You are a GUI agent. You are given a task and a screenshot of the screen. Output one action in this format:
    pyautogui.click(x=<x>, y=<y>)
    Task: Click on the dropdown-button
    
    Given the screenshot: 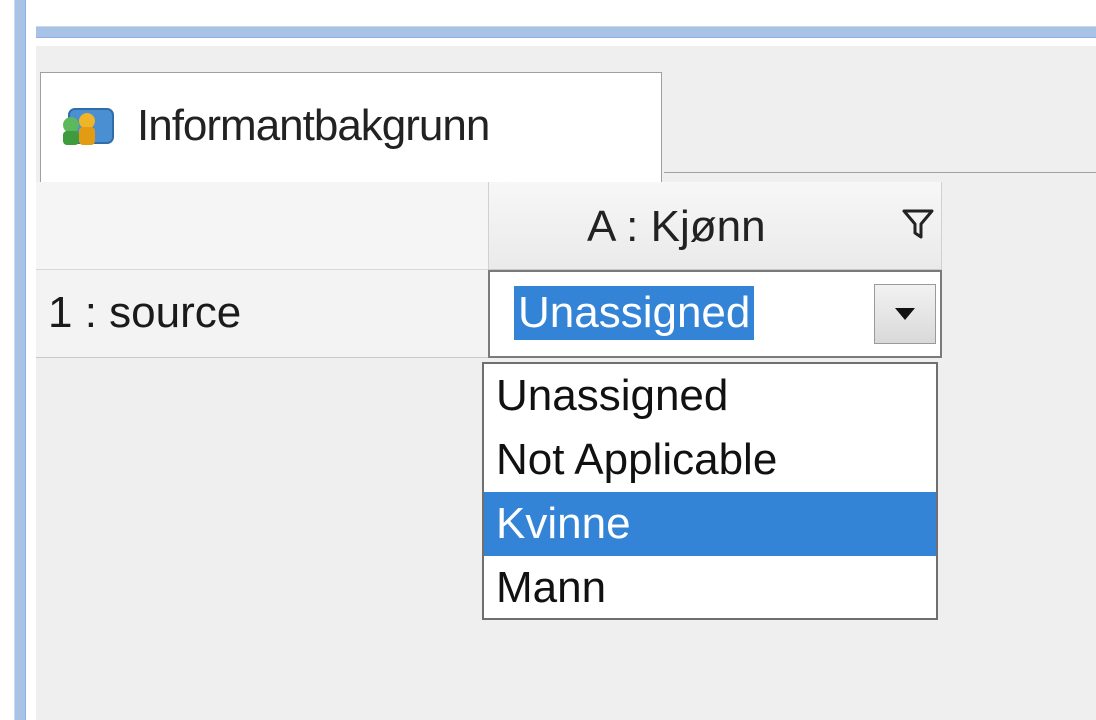 What is the action you would take?
    pyautogui.click(x=905, y=314)
    